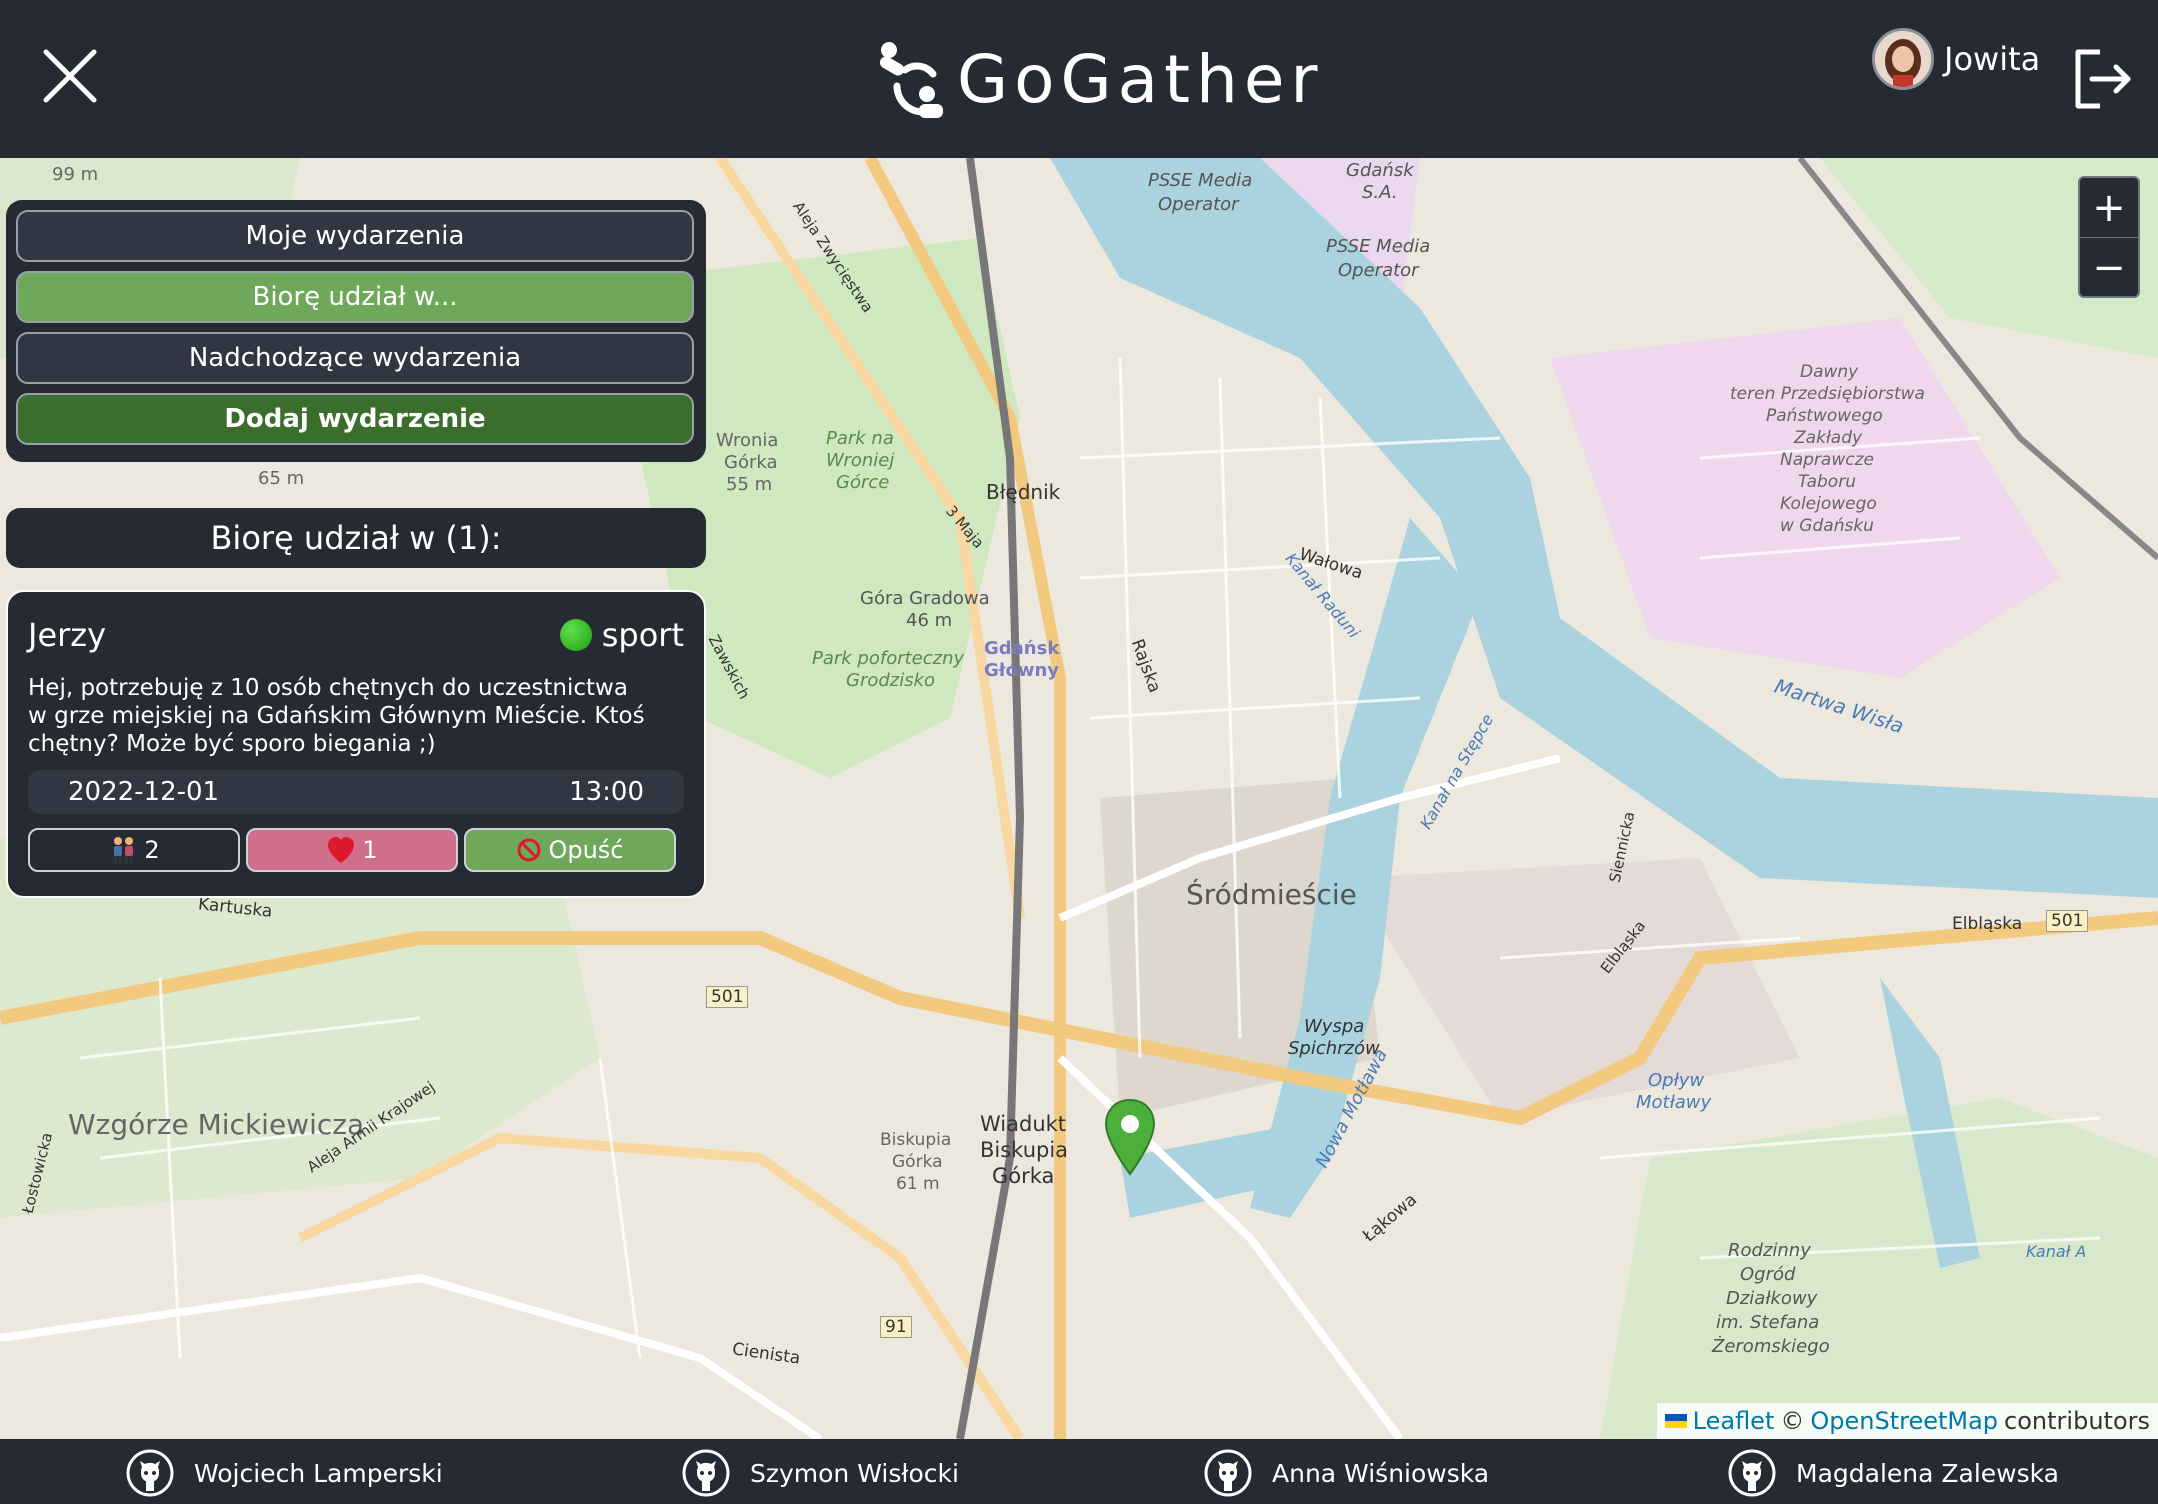  I want to click on map-label-wroniej: Wroniej, so click(860, 460).